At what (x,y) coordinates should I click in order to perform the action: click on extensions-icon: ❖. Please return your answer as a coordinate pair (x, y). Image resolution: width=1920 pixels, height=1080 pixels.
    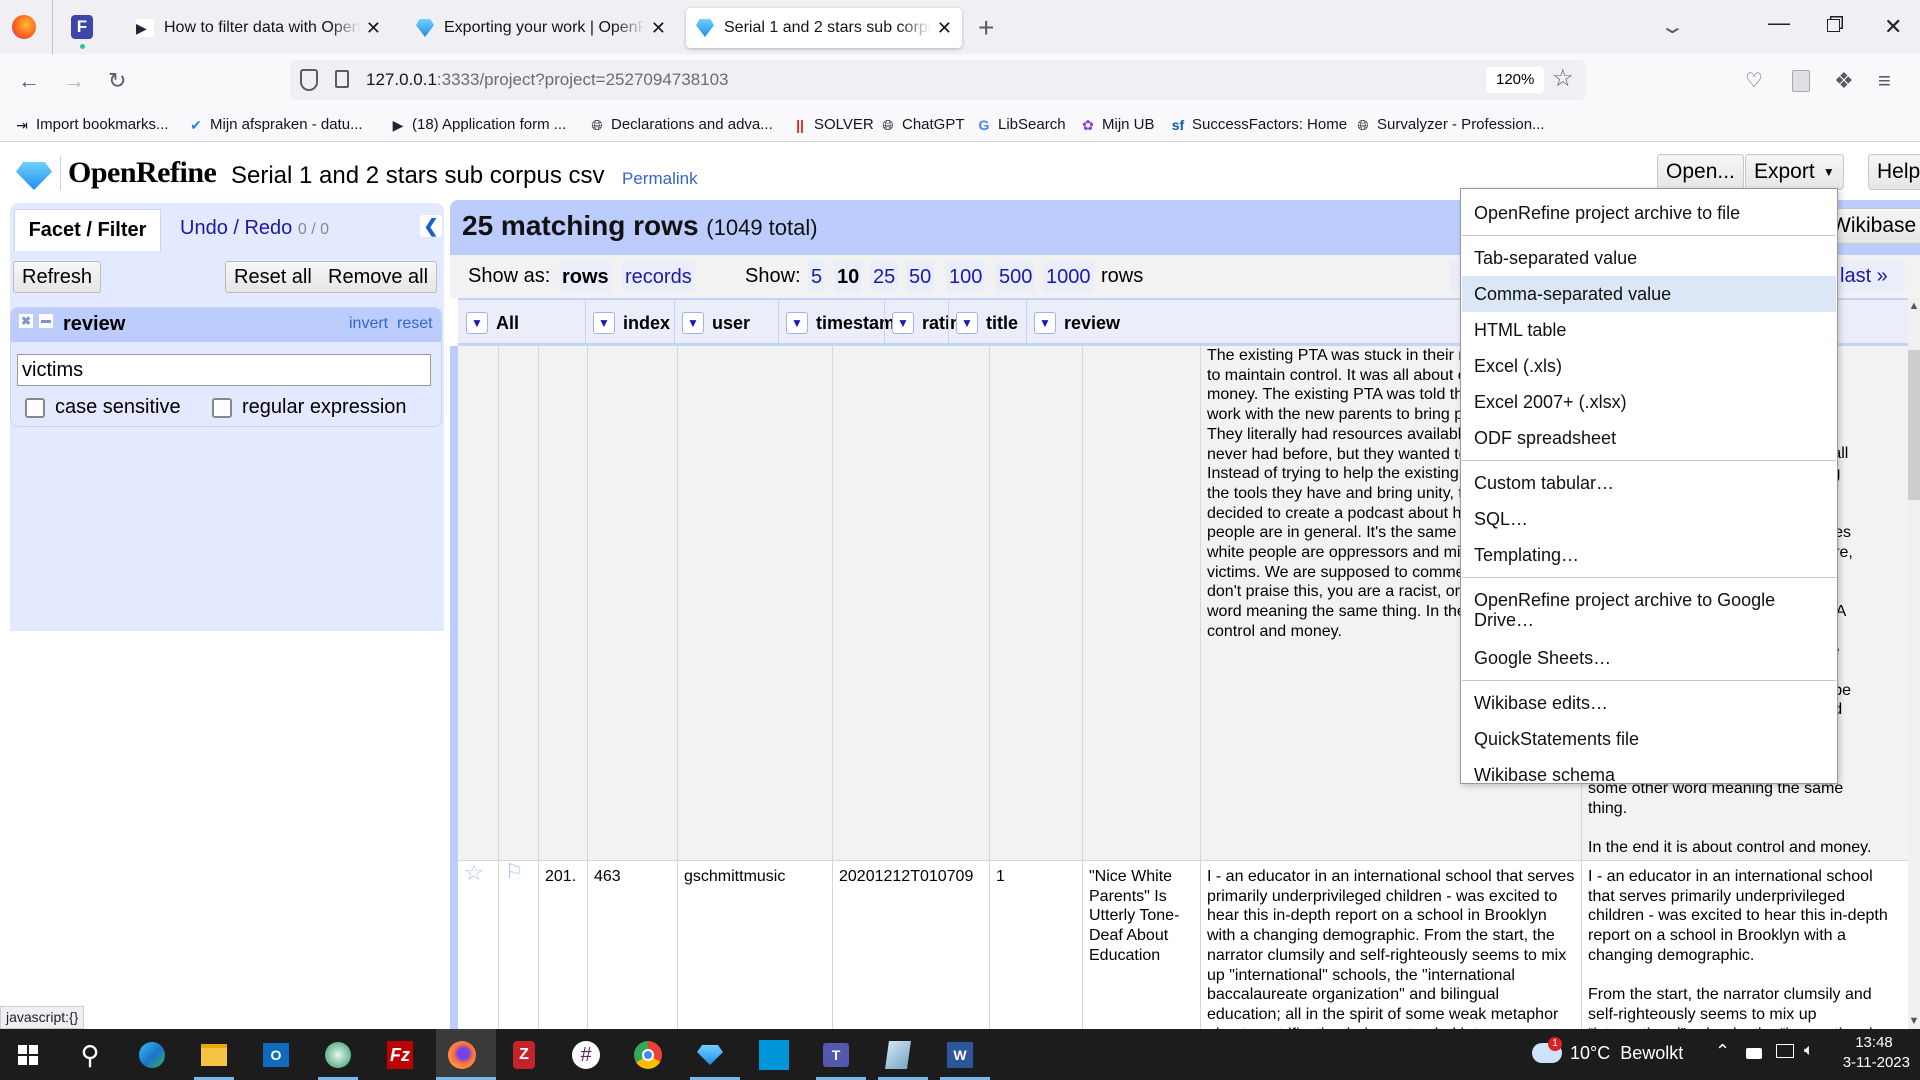
    Looking at the image, I should click on (1844, 81).